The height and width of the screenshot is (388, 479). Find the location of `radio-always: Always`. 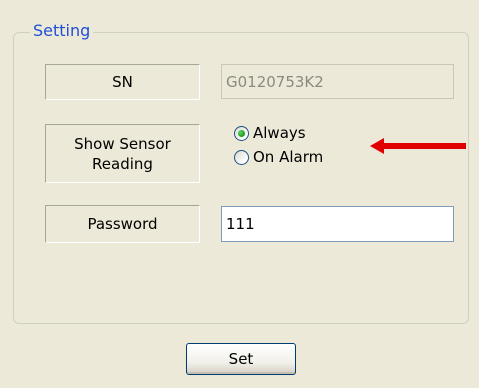

radio-always: Always is located at coordinates (270, 133).